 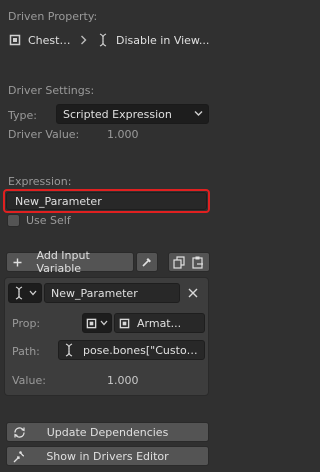 What do you see at coordinates (94, 293) in the screenshot?
I see `variable-name-value: New_Parameter` at bounding box center [94, 293].